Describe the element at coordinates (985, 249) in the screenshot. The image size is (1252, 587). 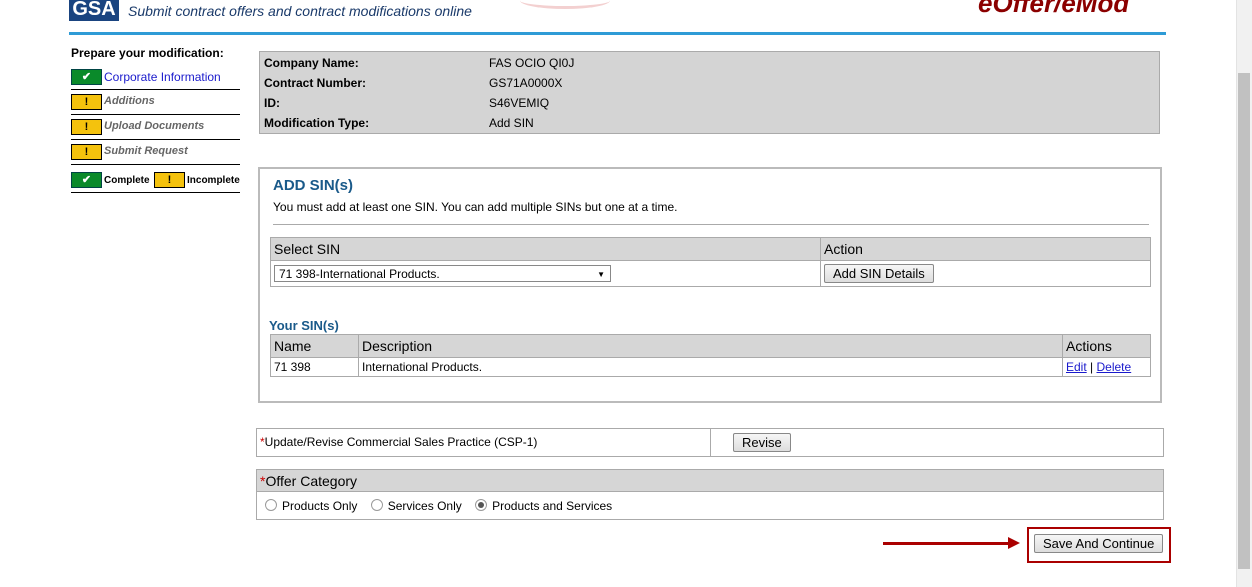
I see `action-header: Action` at that location.